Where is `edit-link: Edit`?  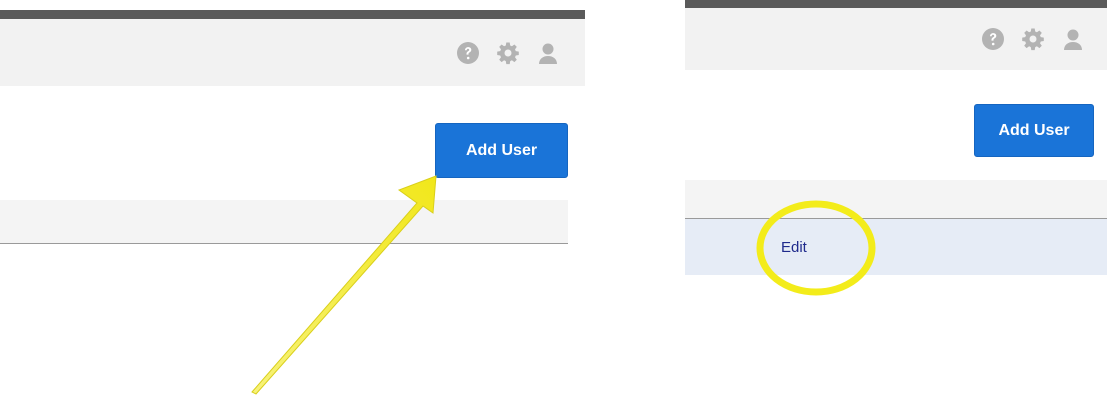 edit-link: Edit is located at coordinates (794, 247).